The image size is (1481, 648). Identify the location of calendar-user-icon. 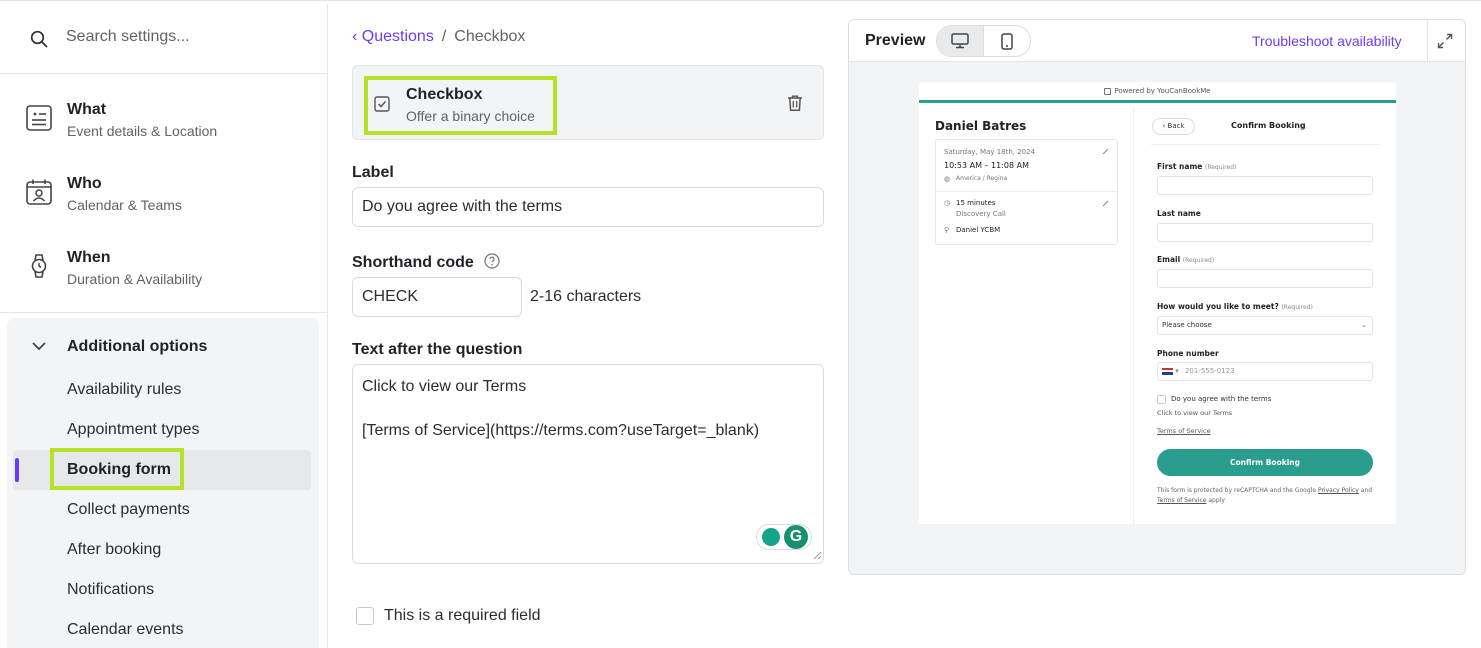
(39, 192).